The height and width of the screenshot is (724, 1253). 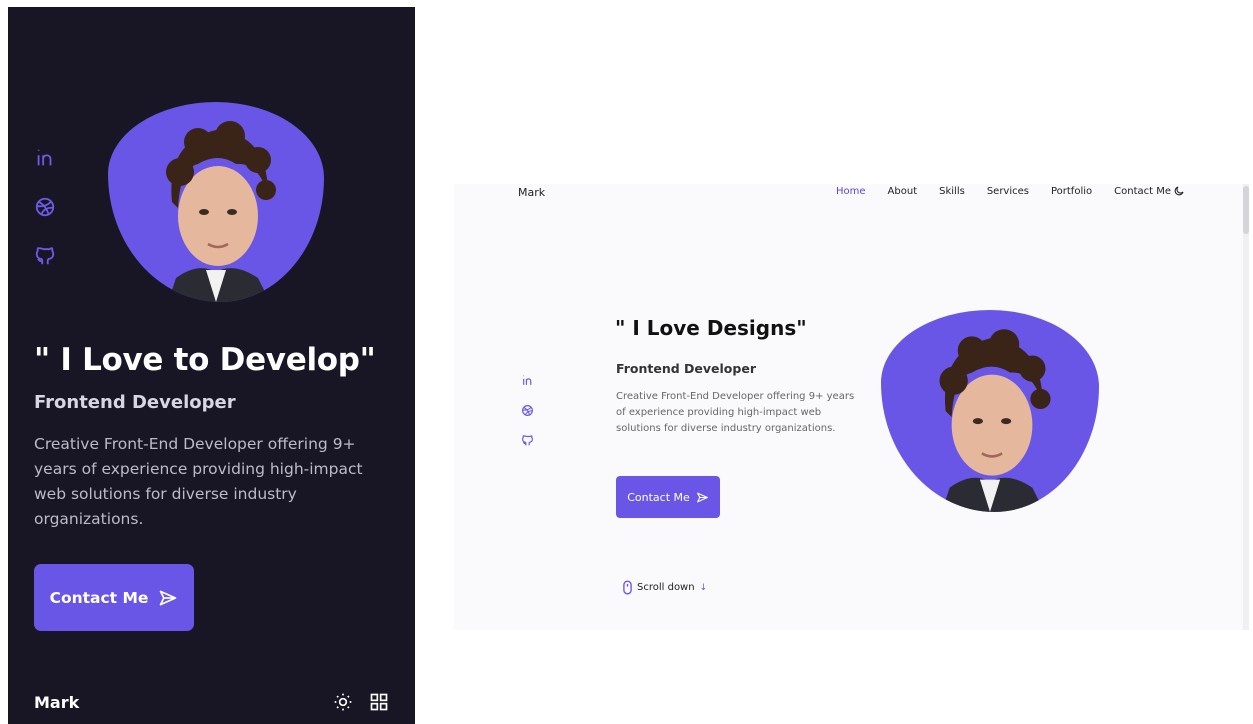 What do you see at coordinates (903, 191) in the screenshot?
I see `nav-item-about: About` at bounding box center [903, 191].